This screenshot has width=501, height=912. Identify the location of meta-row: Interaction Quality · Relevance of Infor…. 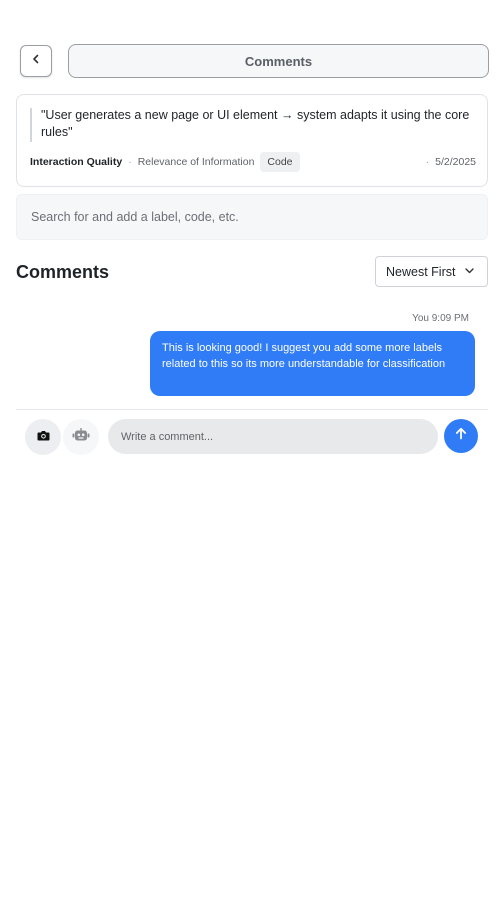
(253, 162).